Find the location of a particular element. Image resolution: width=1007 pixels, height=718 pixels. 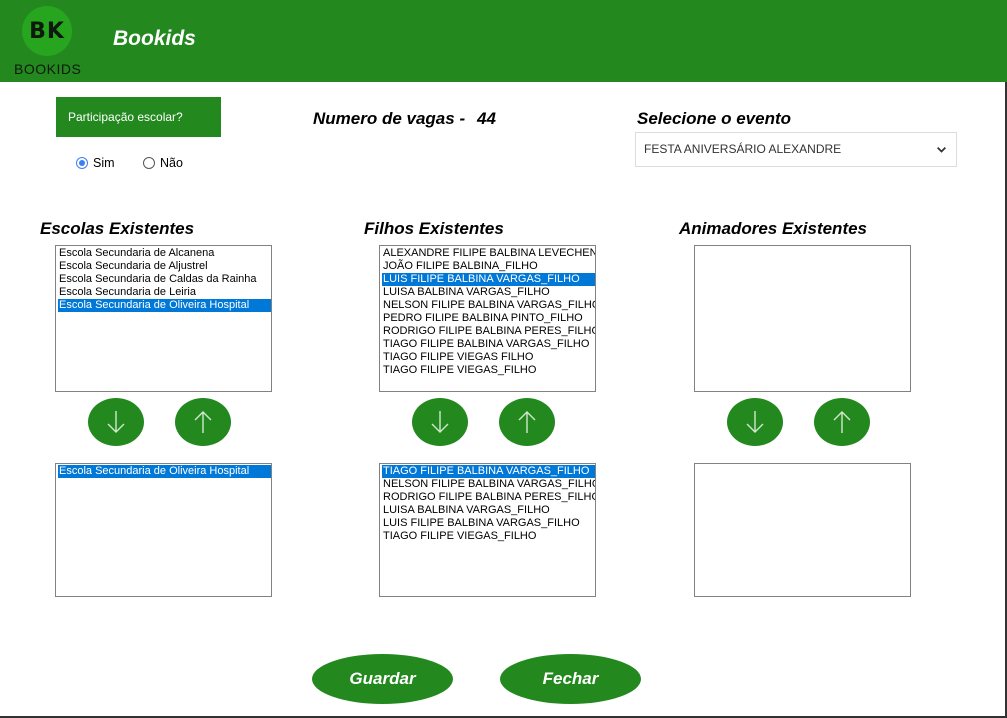

evento-label: Selecione o evento is located at coordinates (714, 118).